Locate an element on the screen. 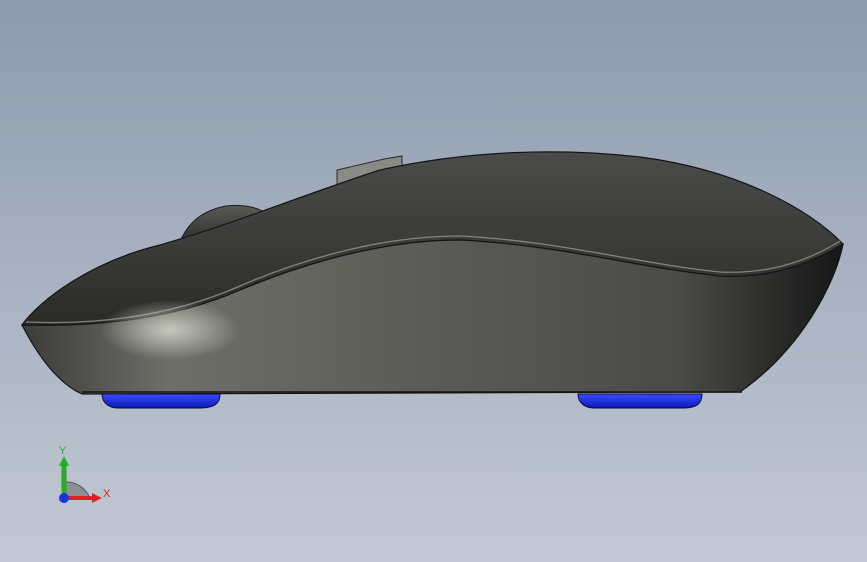 Image resolution: width=867 pixels, height=562 pixels. specular-highlight is located at coordinates (170, 330).